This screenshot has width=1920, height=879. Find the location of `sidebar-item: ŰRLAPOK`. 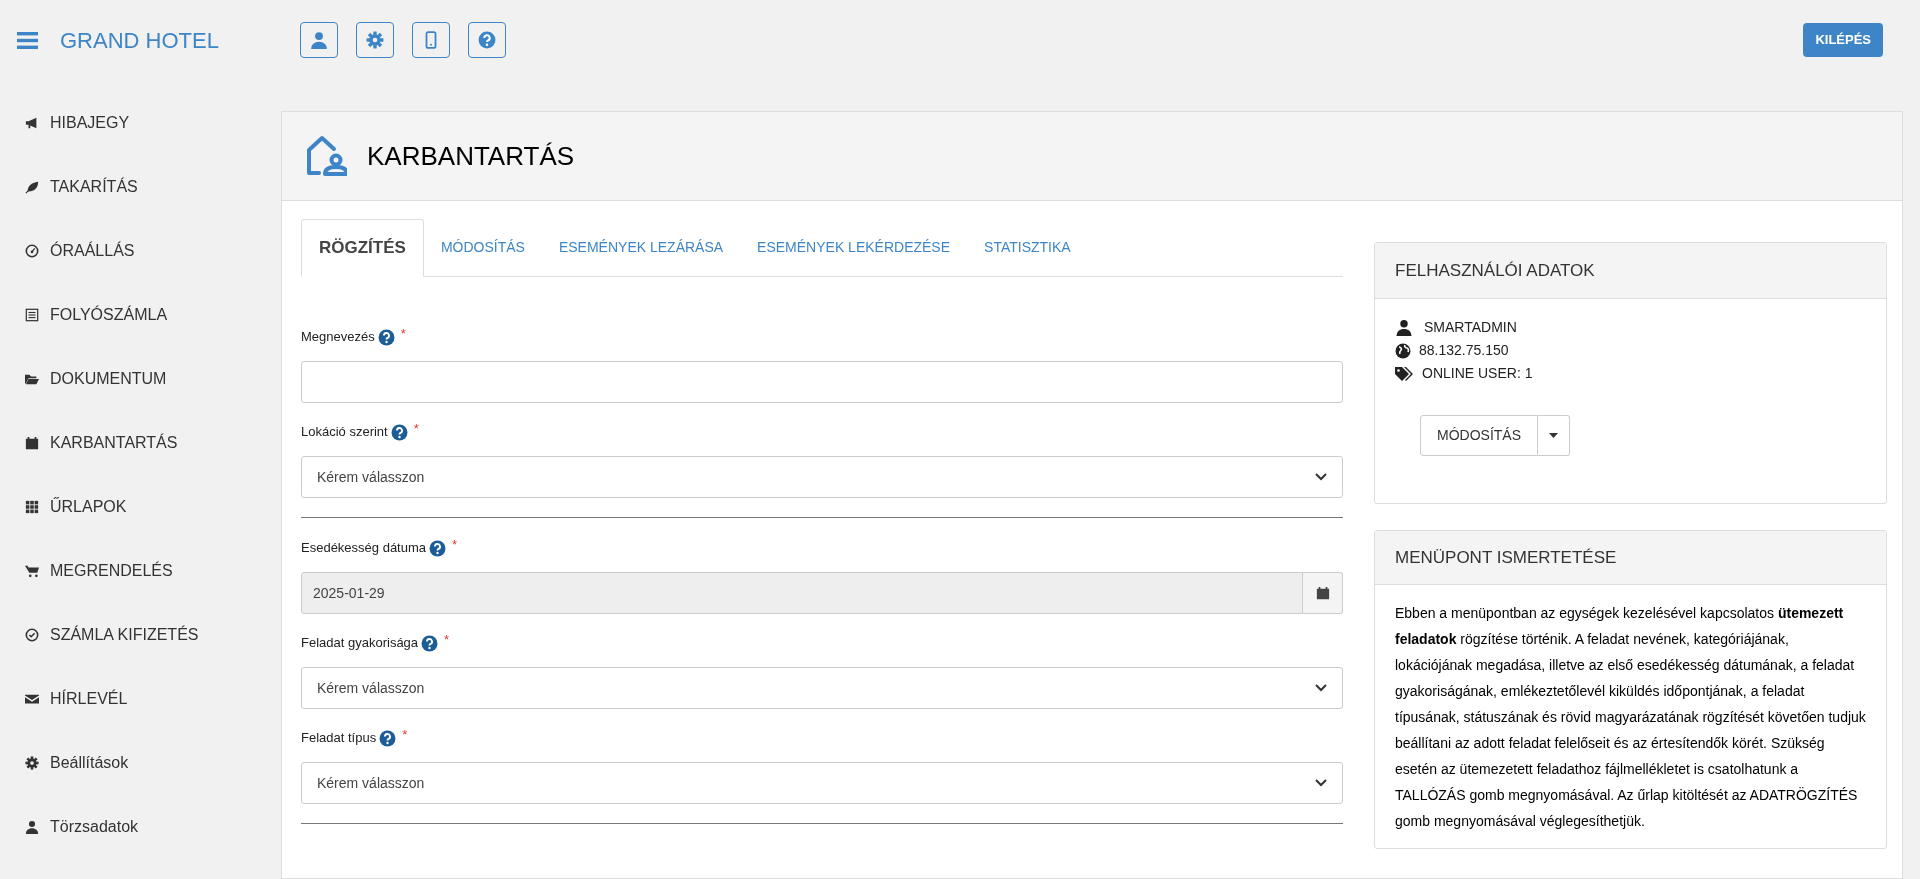

sidebar-item: ŰRLAPOK is located at coordinates (88, 507).